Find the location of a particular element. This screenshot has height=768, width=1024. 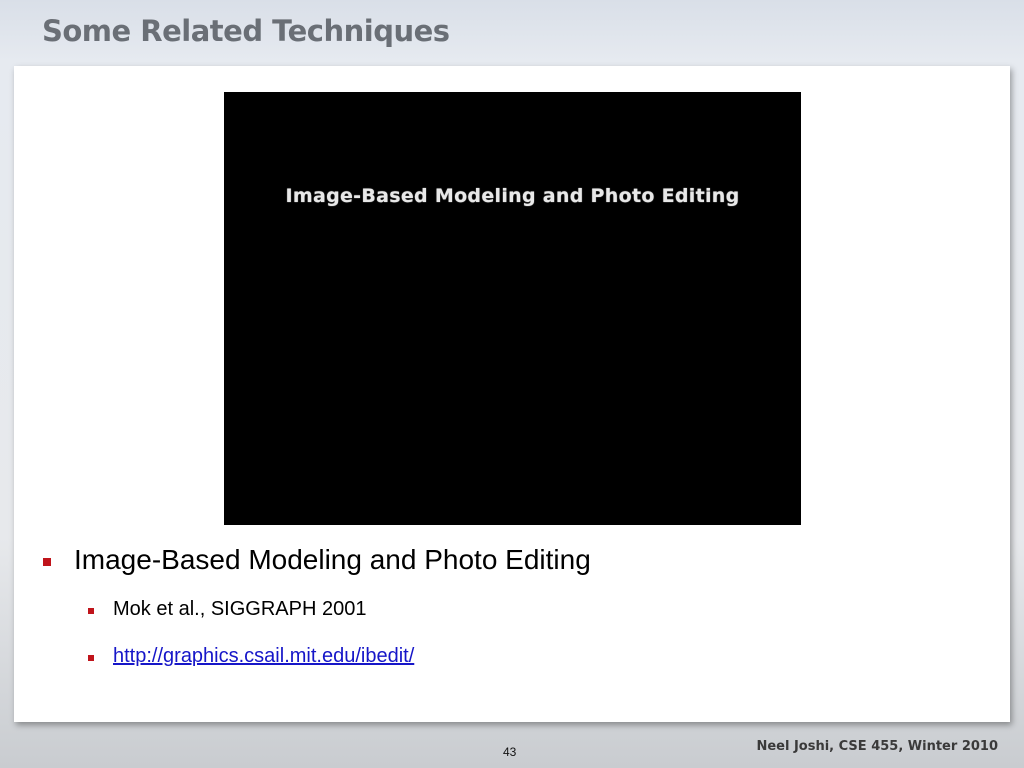

bullet-citation: Mok et al., SIGGRAPH 2001 is located at coordinates (227, 609).